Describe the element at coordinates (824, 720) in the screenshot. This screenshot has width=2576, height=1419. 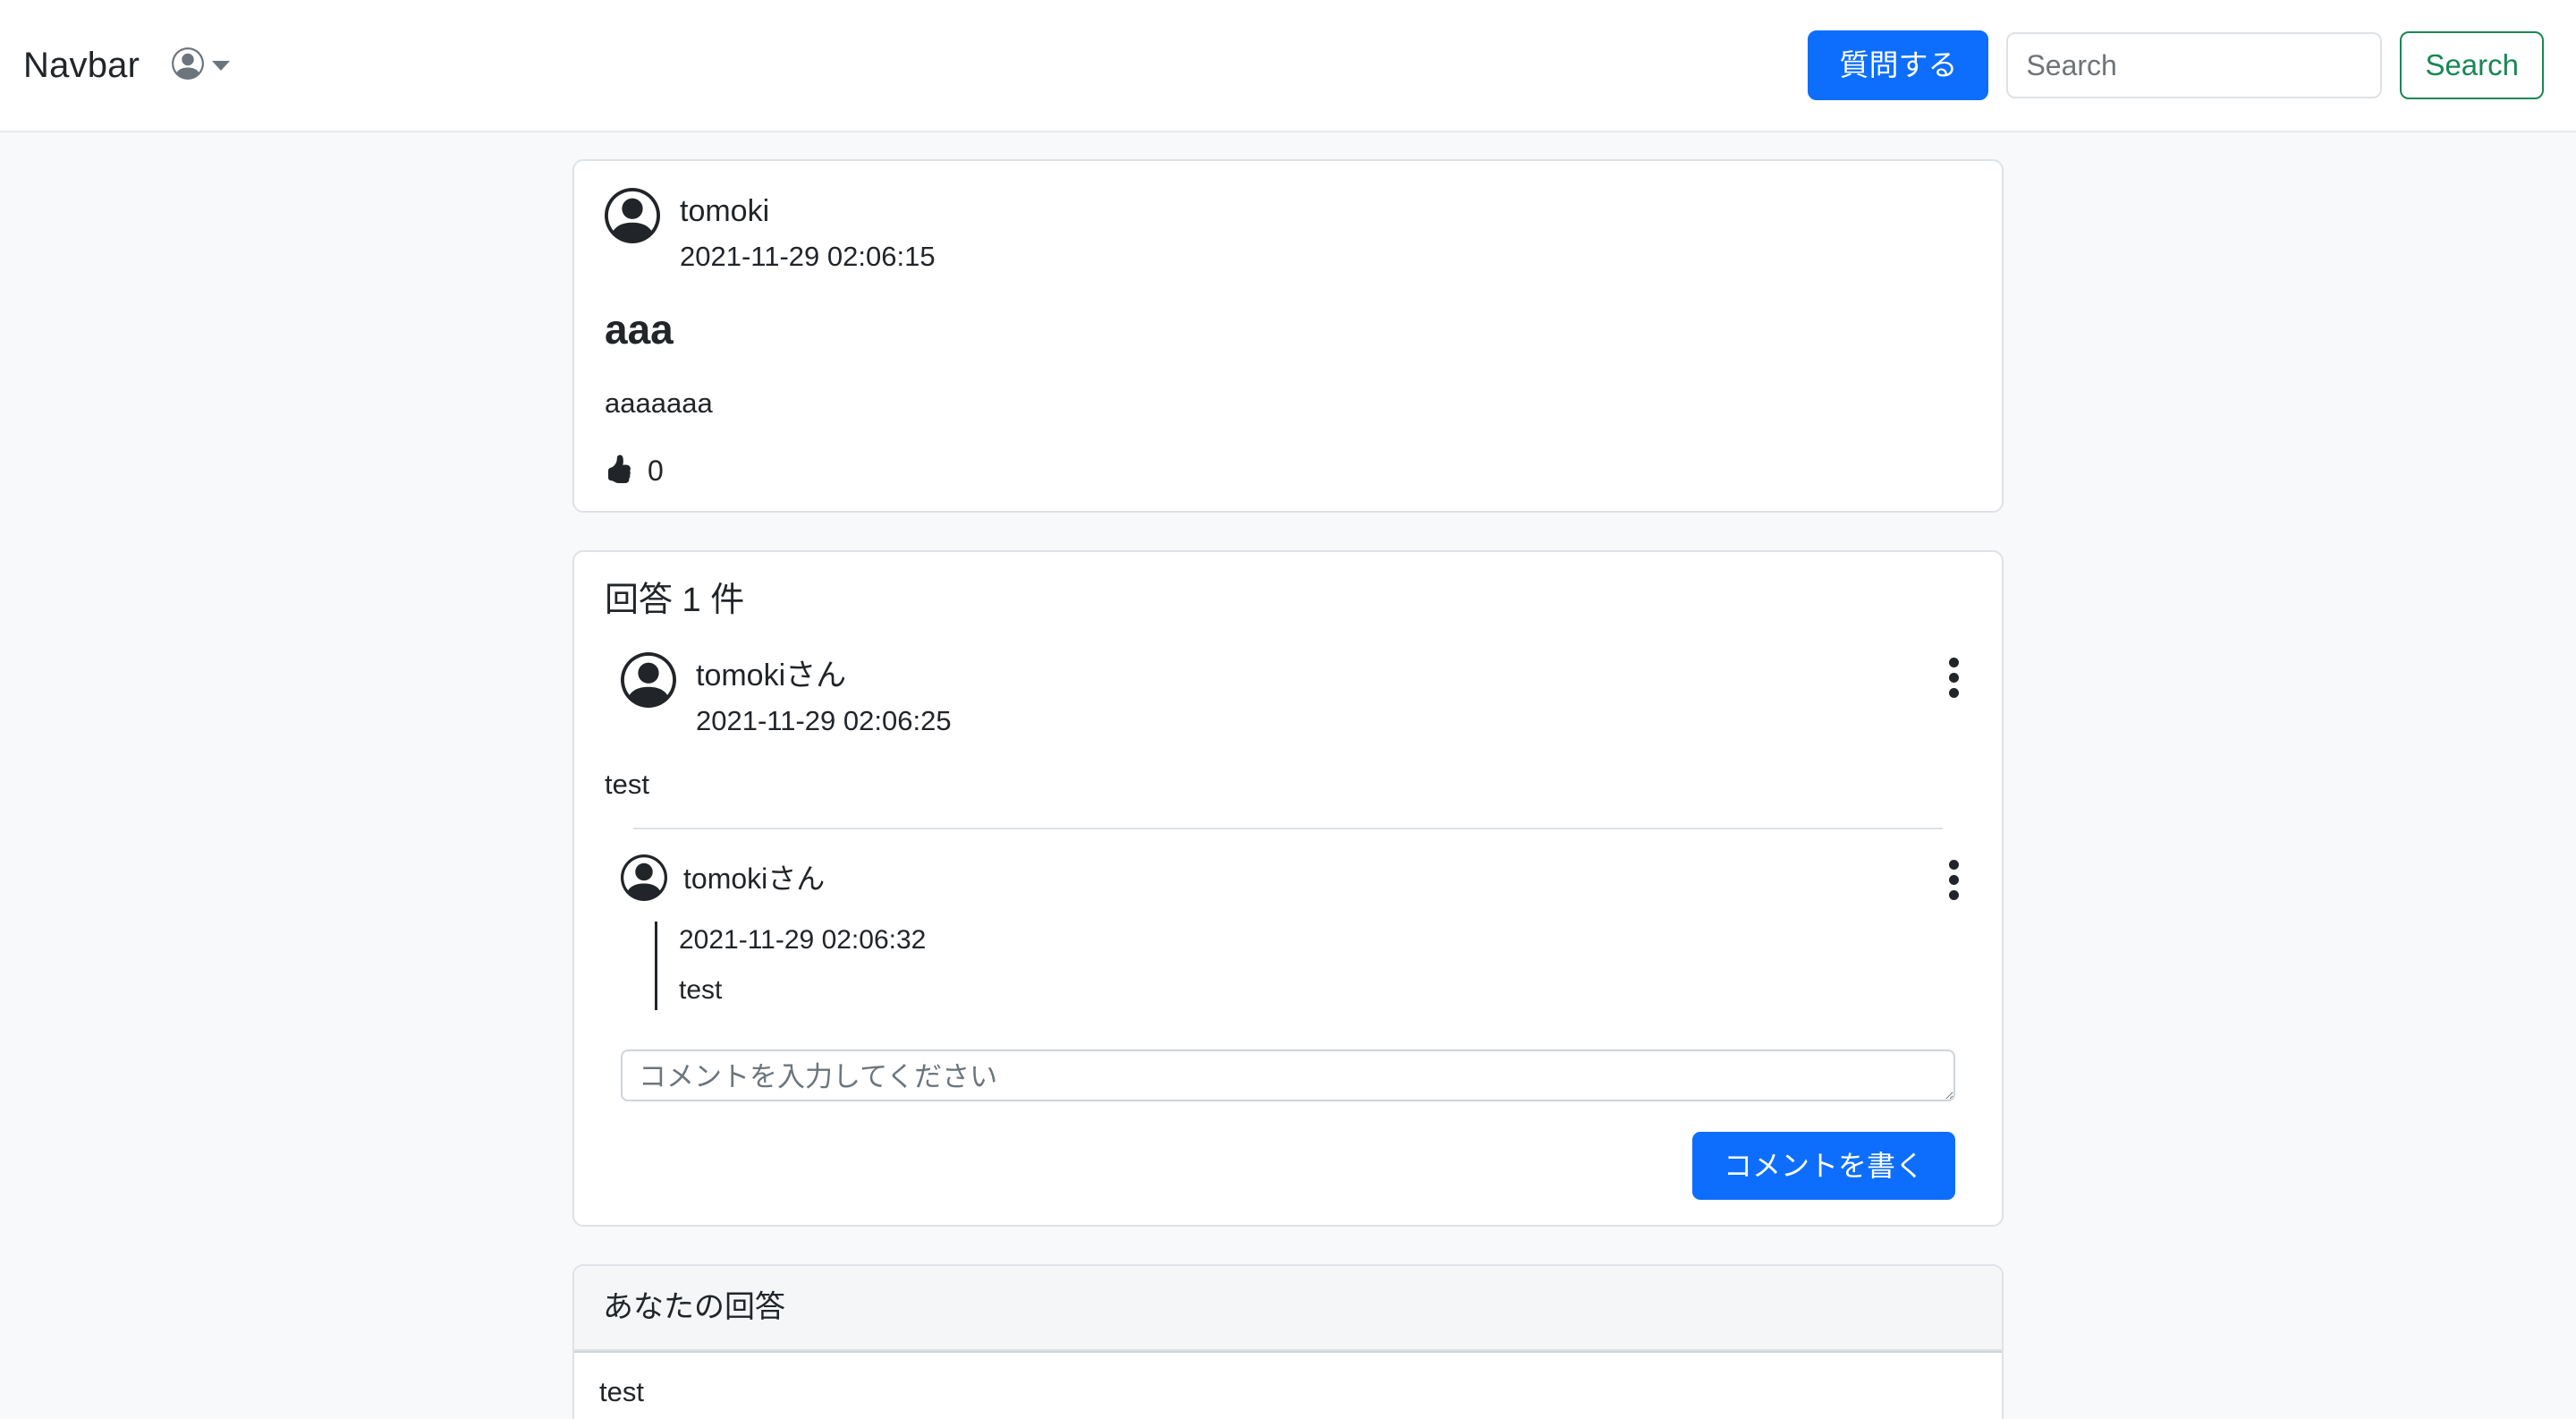
I see `answer-timestamp: 2021-11-29 02:06:25` at that location.